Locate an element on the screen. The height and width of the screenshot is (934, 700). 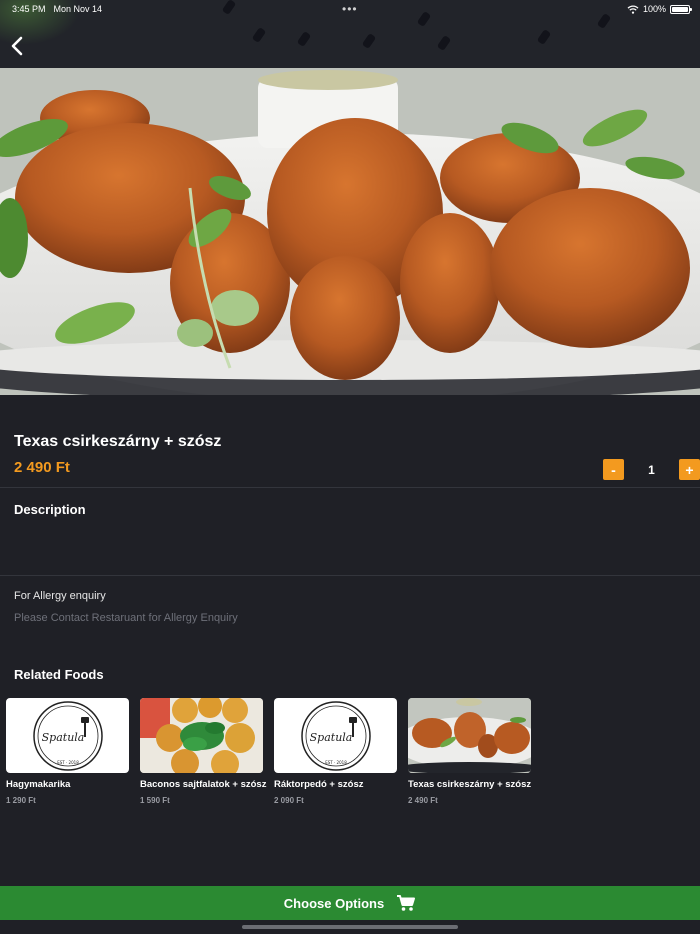
home-indicator is located at coordinates (350, 927).